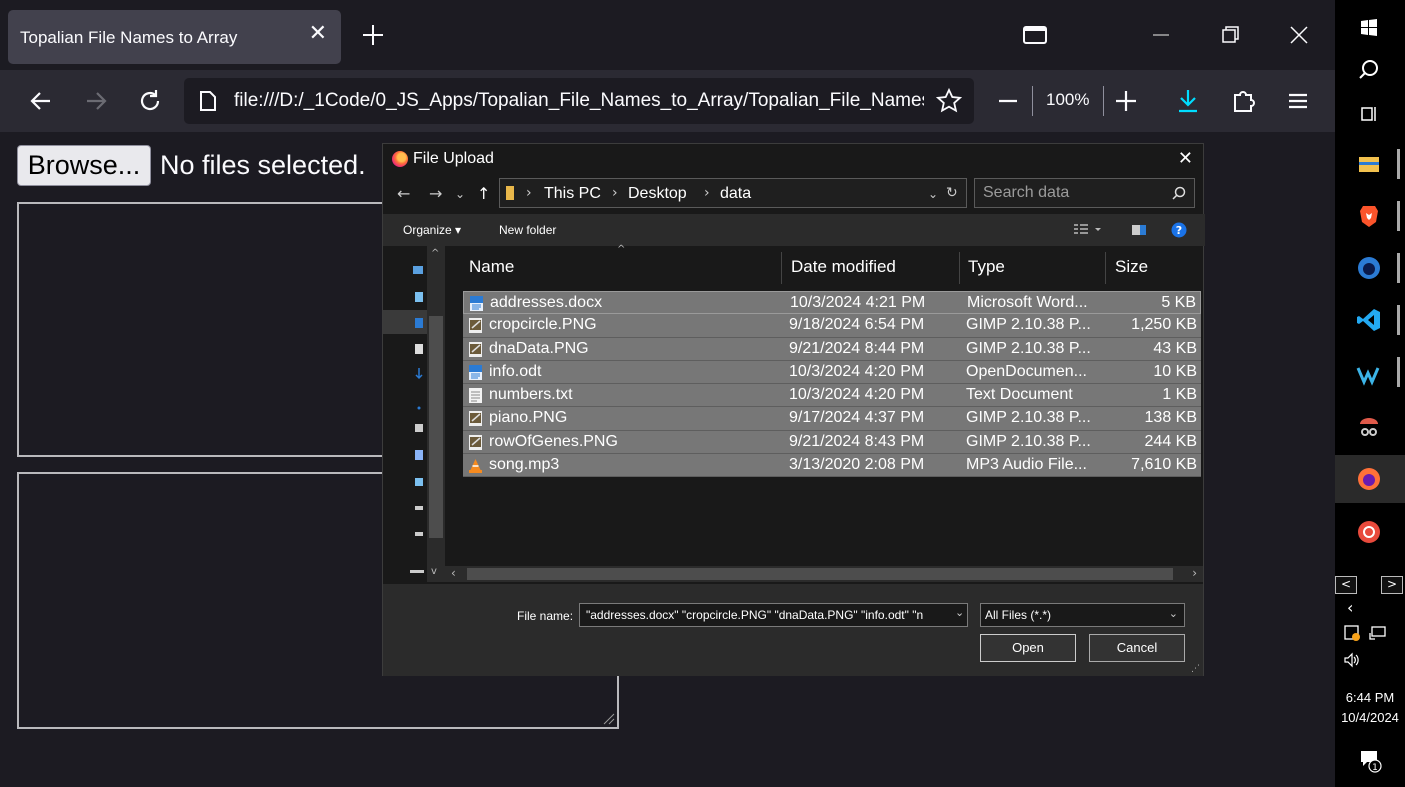 The height and width of the screenshot is (787, 1405). What do you see at coordinates (318, 34) in the screenshot?
I see `tab-close-icon: ✕` at bounding box center [318, 34].